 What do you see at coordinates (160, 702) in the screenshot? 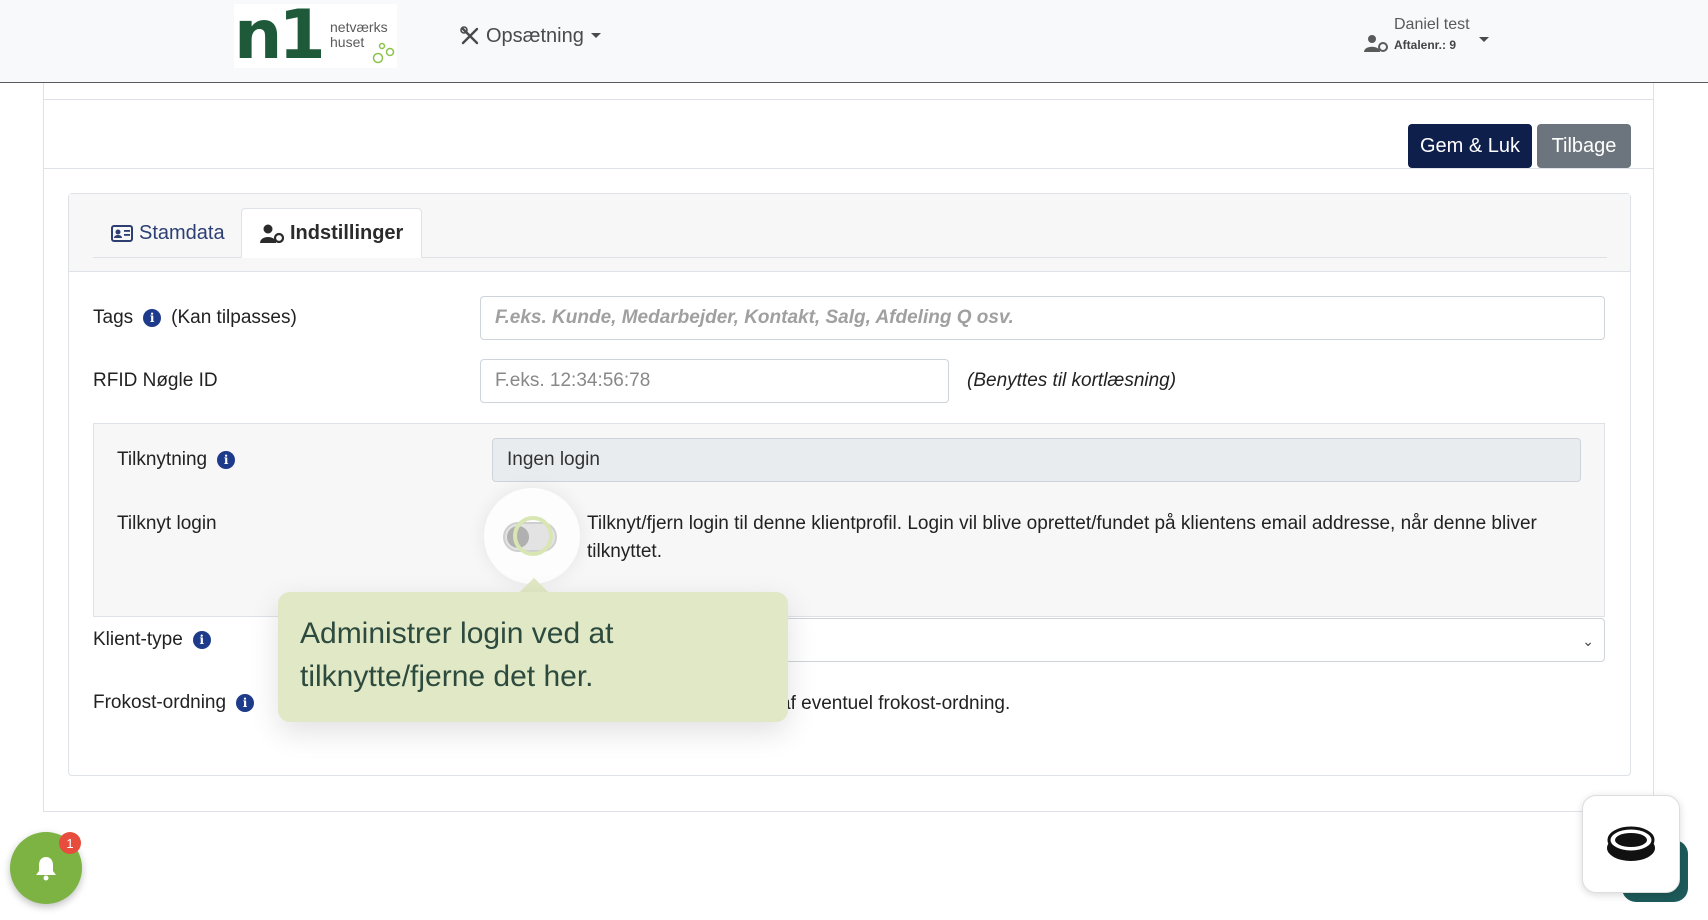
I see `frokost-label: Frokost-ordning` at bounding box center [160, 702].